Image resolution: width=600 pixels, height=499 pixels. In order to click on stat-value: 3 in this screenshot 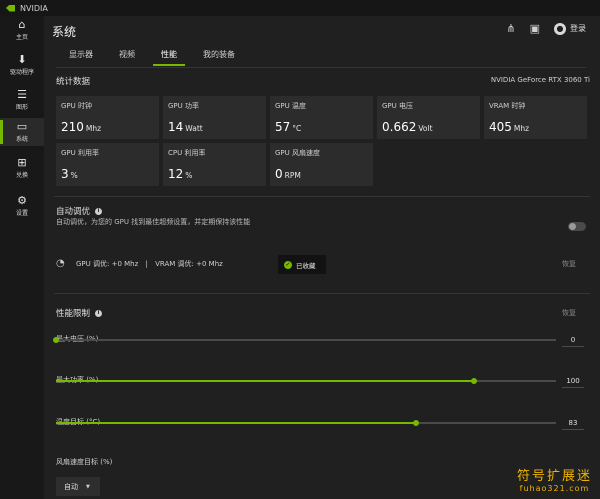, I will do `click(65, 174)`.